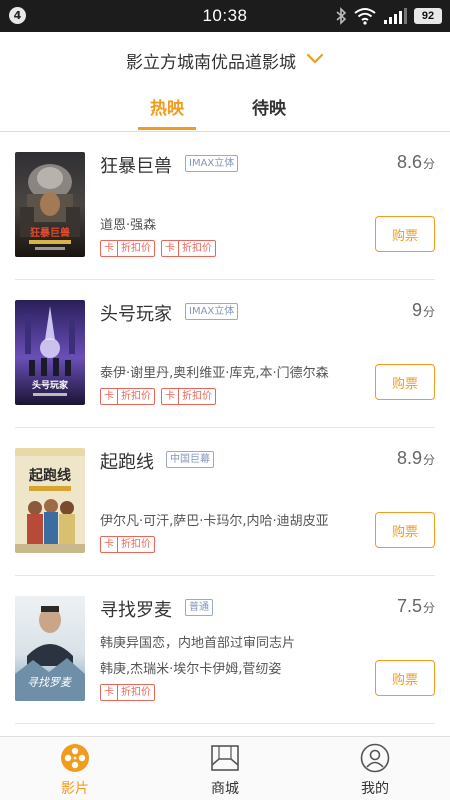  Describe the element at coordinates (341, 16) in the screenshot. I see `bluetooth-icon` at that location.